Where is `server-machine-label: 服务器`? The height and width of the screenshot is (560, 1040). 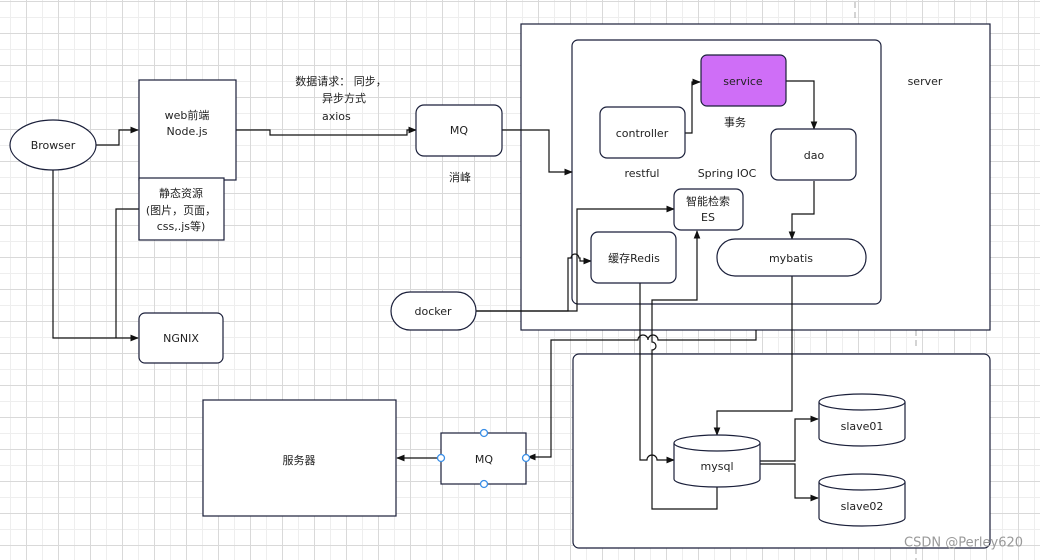 server-machine-label: 服务器 is located at coordinates (299, 460).